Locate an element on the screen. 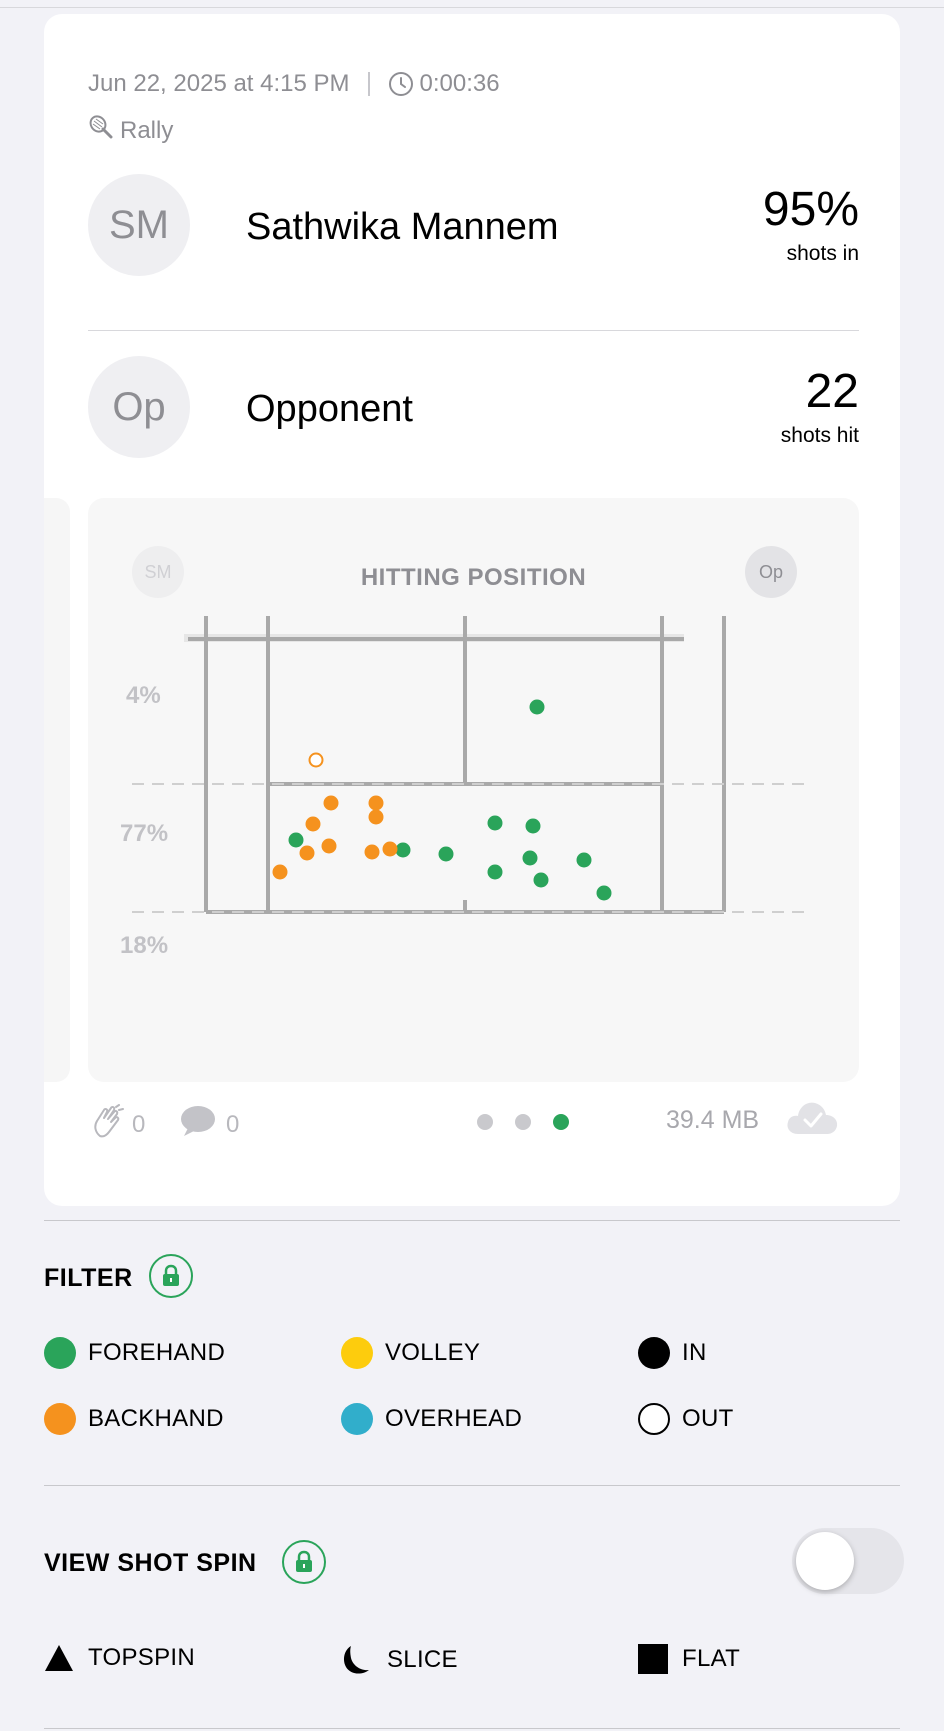 Image resolution: width=944 pixels, height=1731 pixels. square-icon is located at coordinates (653, 1659).